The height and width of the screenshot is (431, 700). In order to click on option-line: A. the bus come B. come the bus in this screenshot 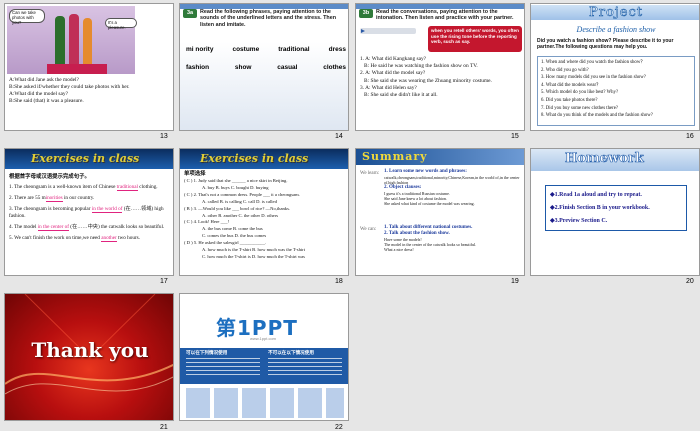, I will do `click(232, 229)`.